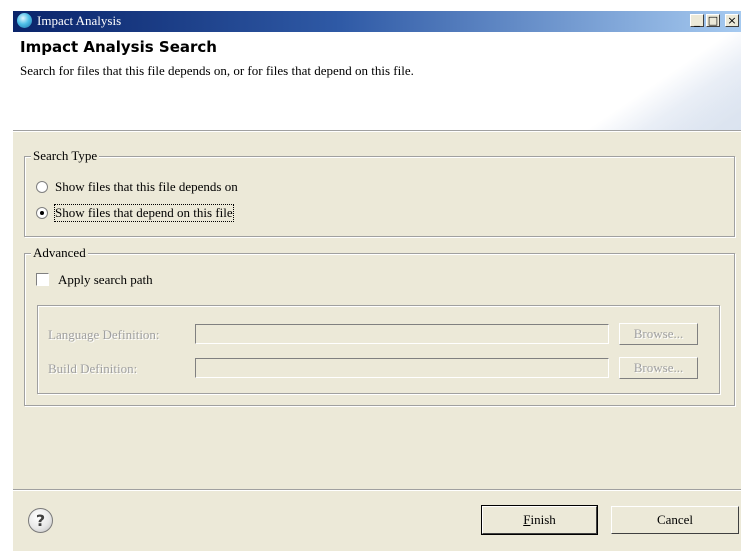 The image size is (741, 551). What do you see at coordinates (24, 20) in the screenshot?
I see `app-icon` at bounding box center [24, 20].